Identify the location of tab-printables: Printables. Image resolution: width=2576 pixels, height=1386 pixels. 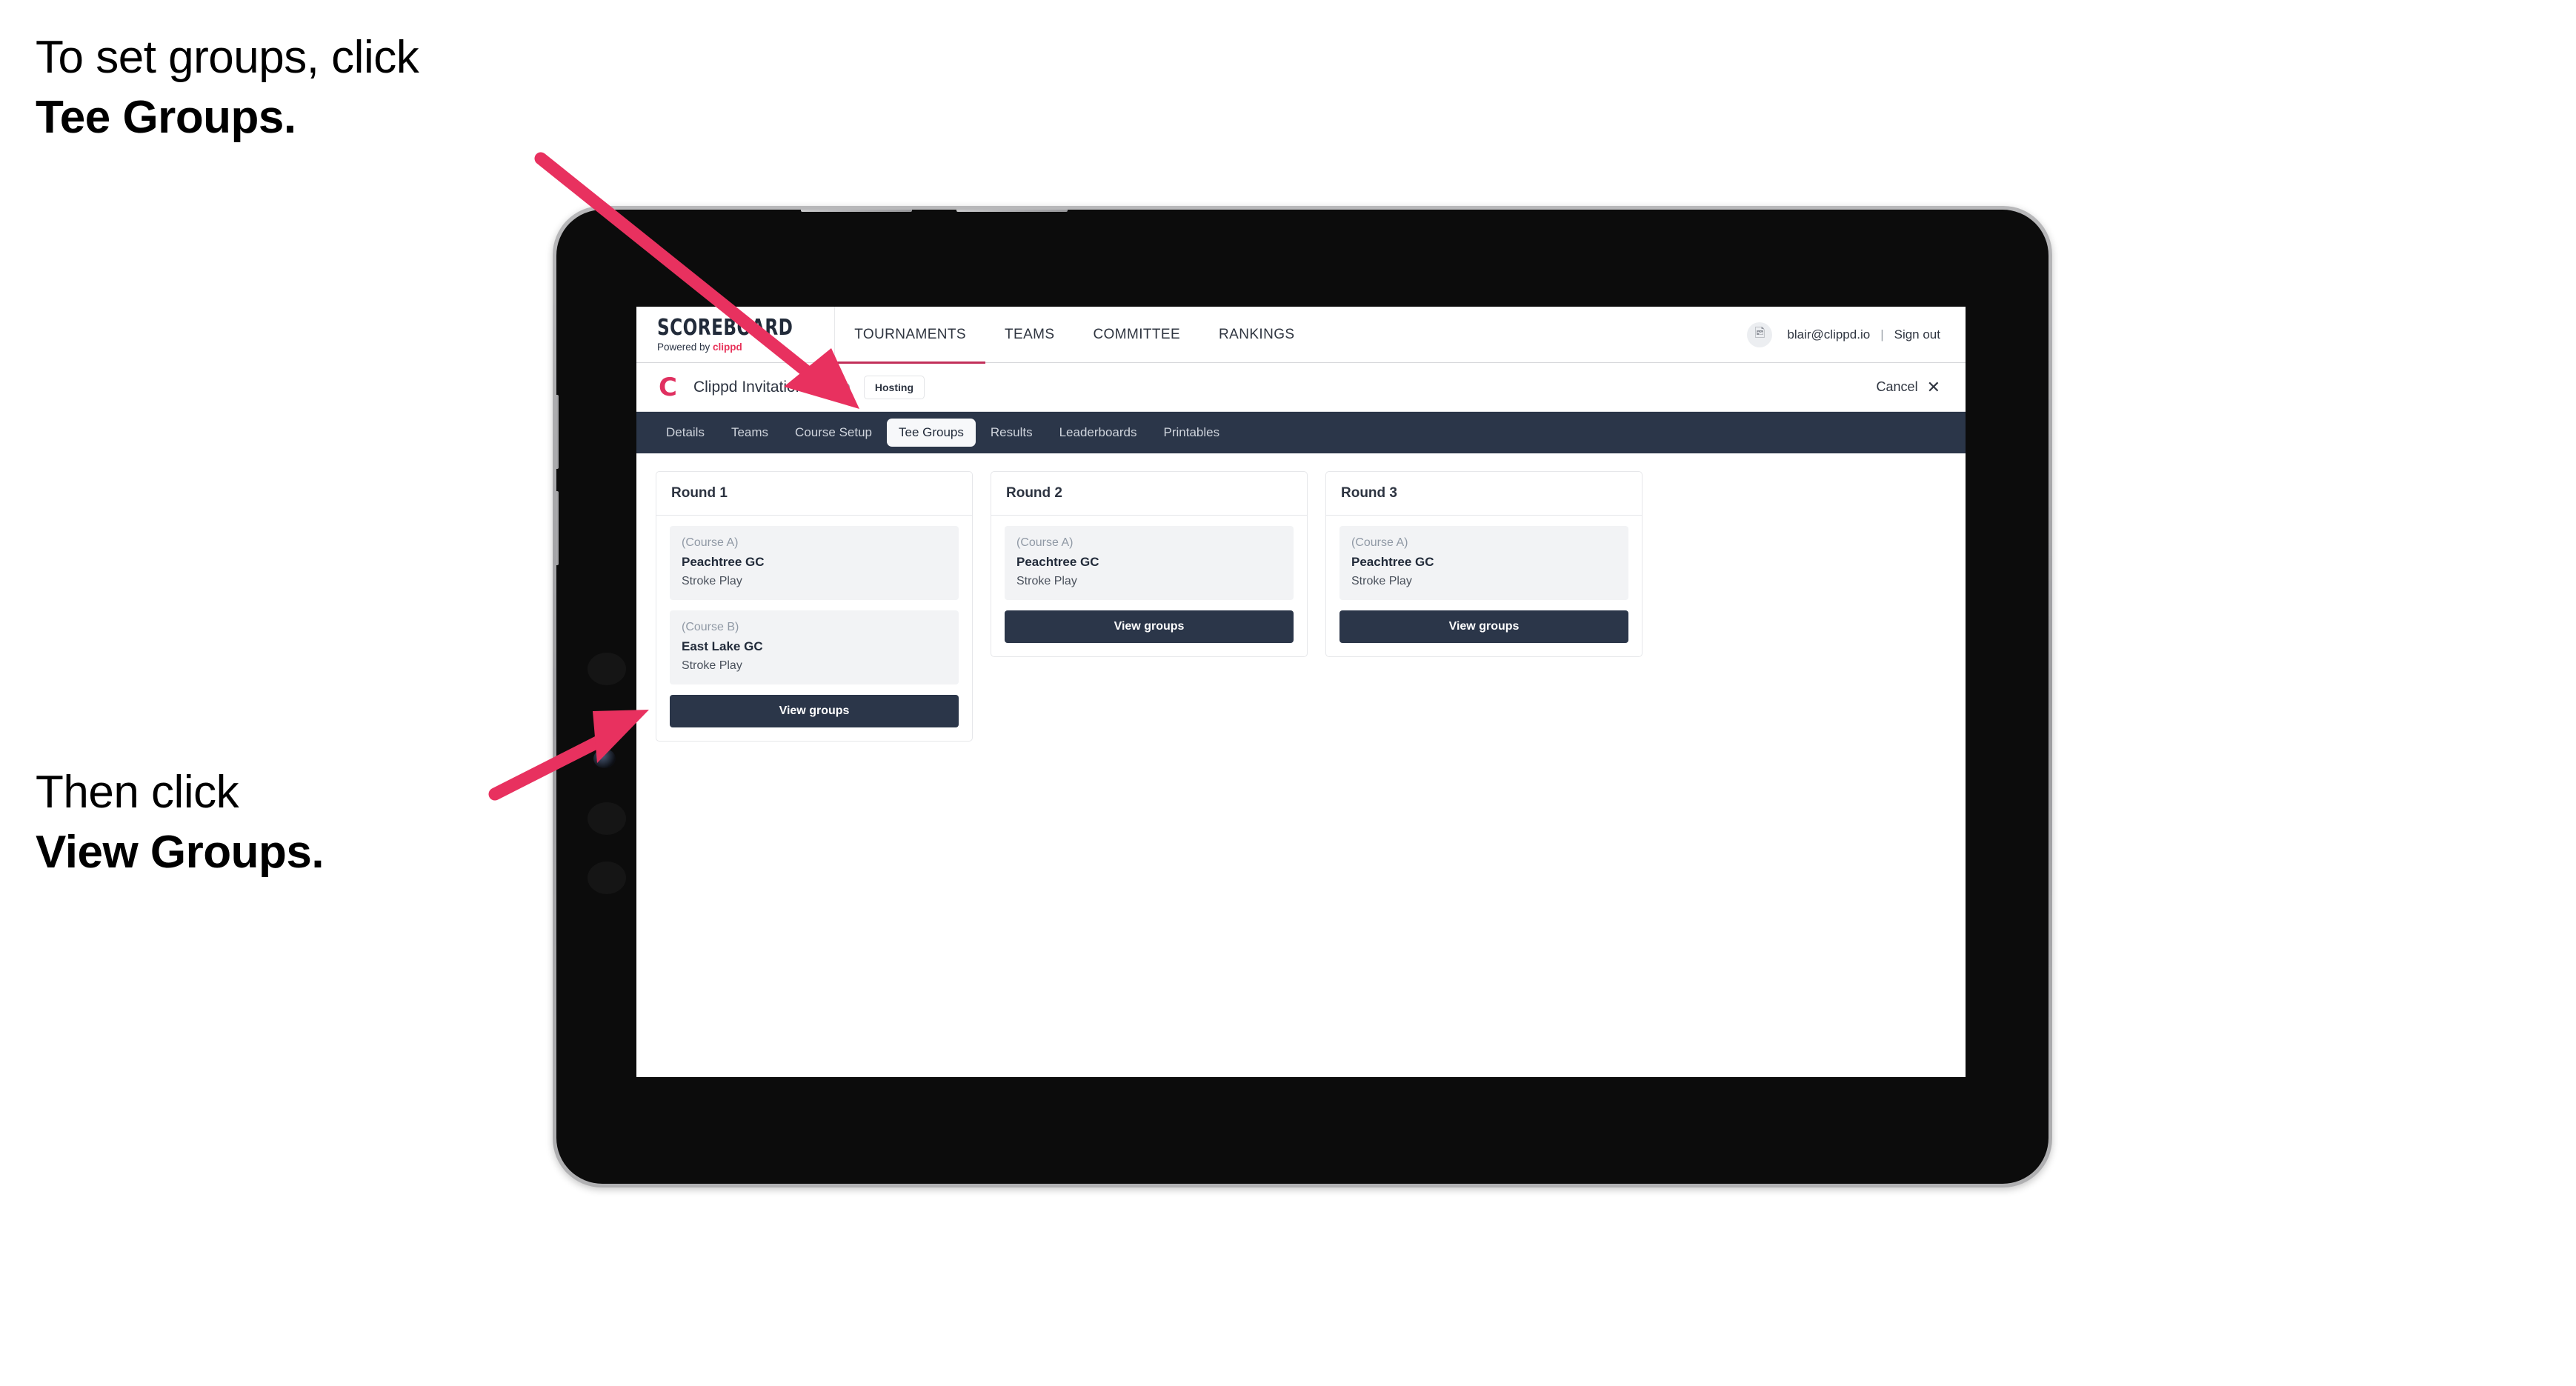
(1192, 433).